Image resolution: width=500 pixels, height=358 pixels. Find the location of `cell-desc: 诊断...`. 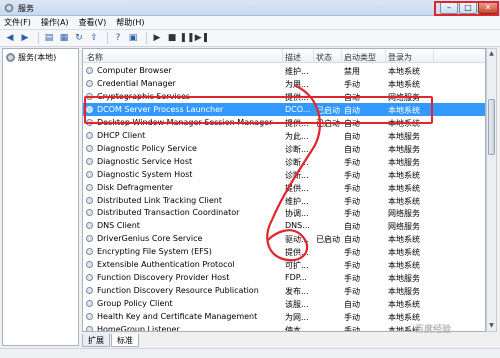

cell-desc: 诊断... is located at coordinates (297, 149).